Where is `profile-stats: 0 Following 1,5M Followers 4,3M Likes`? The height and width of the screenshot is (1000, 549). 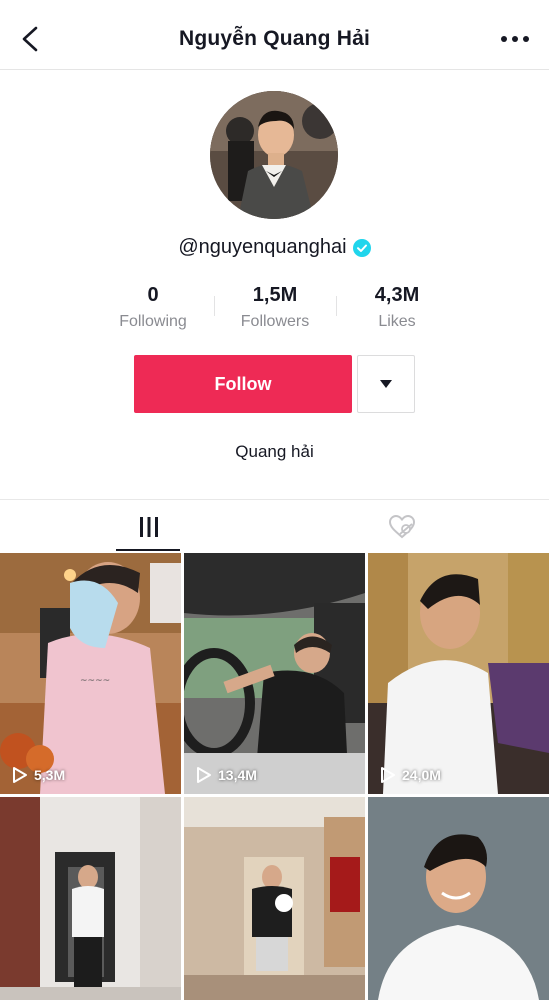
profile-stats: 0 Following 1,5M Followers 4,3M Likes is located at coordinates (274, 313).